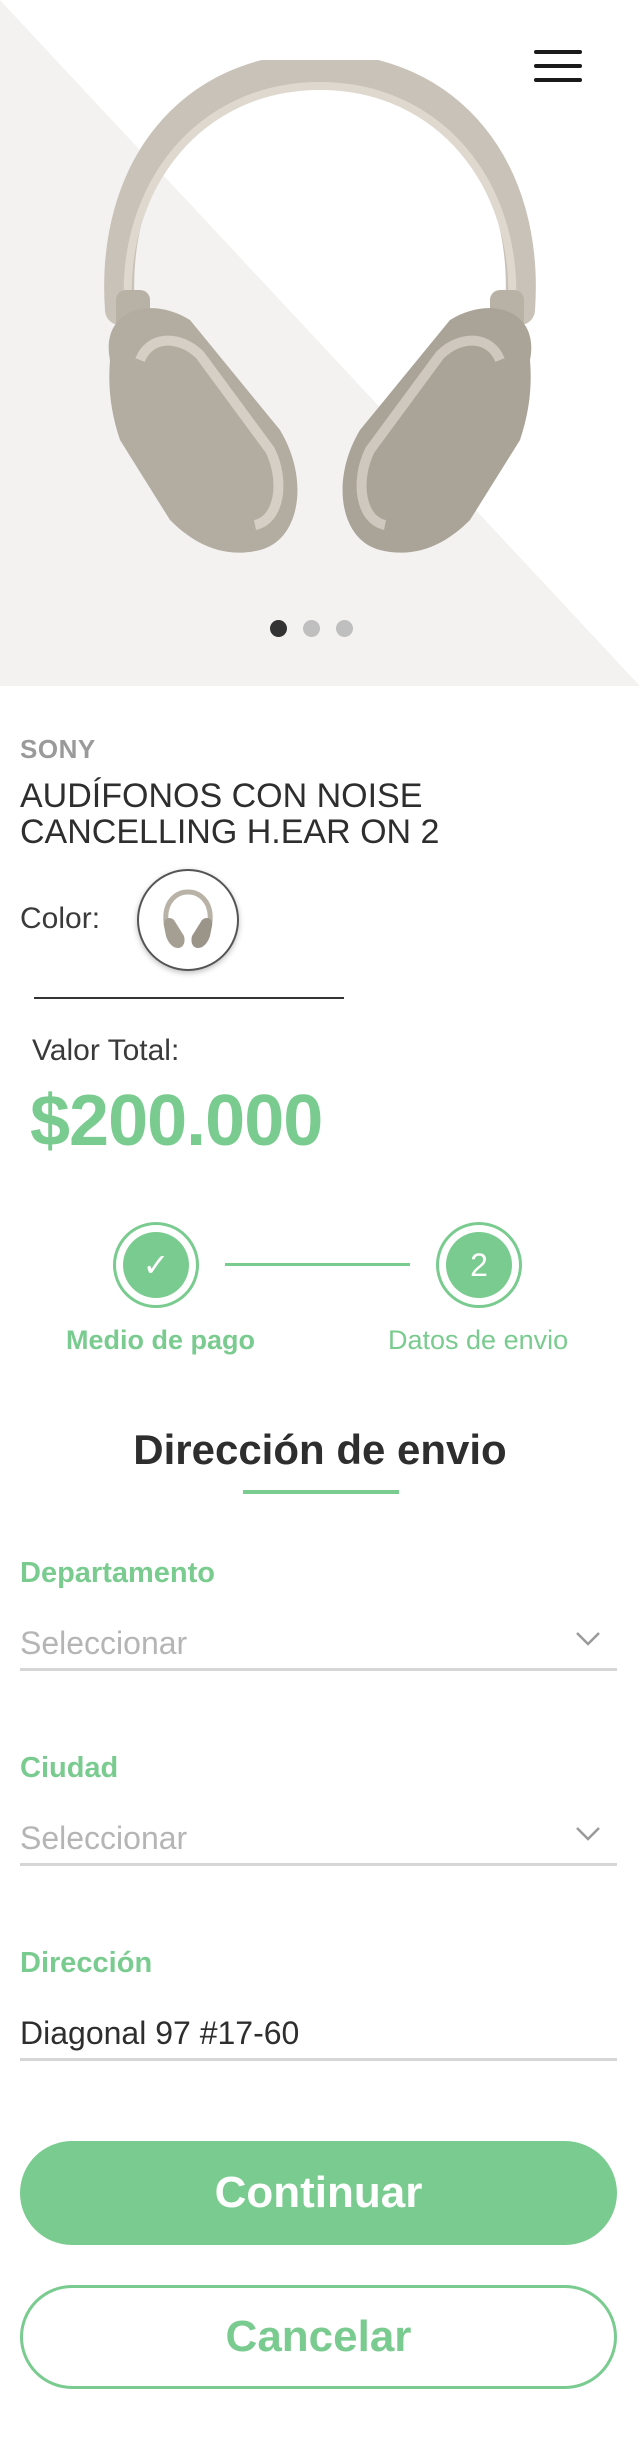  I want to click on carousel-dots, so click(311, 630).